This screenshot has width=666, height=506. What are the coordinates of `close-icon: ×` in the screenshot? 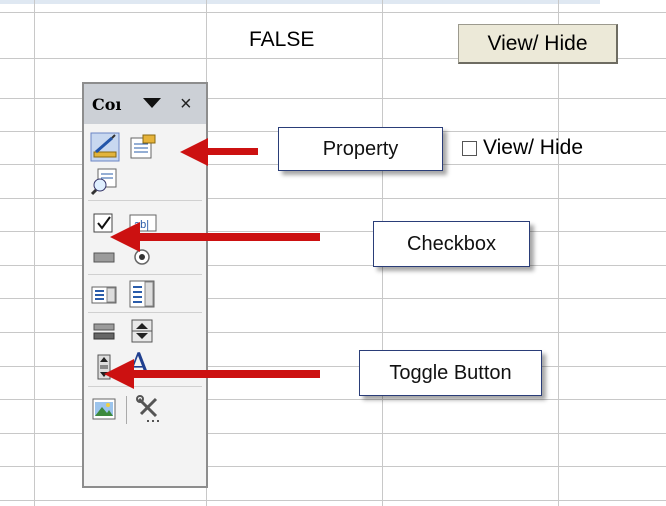 It's located at (186, 104).